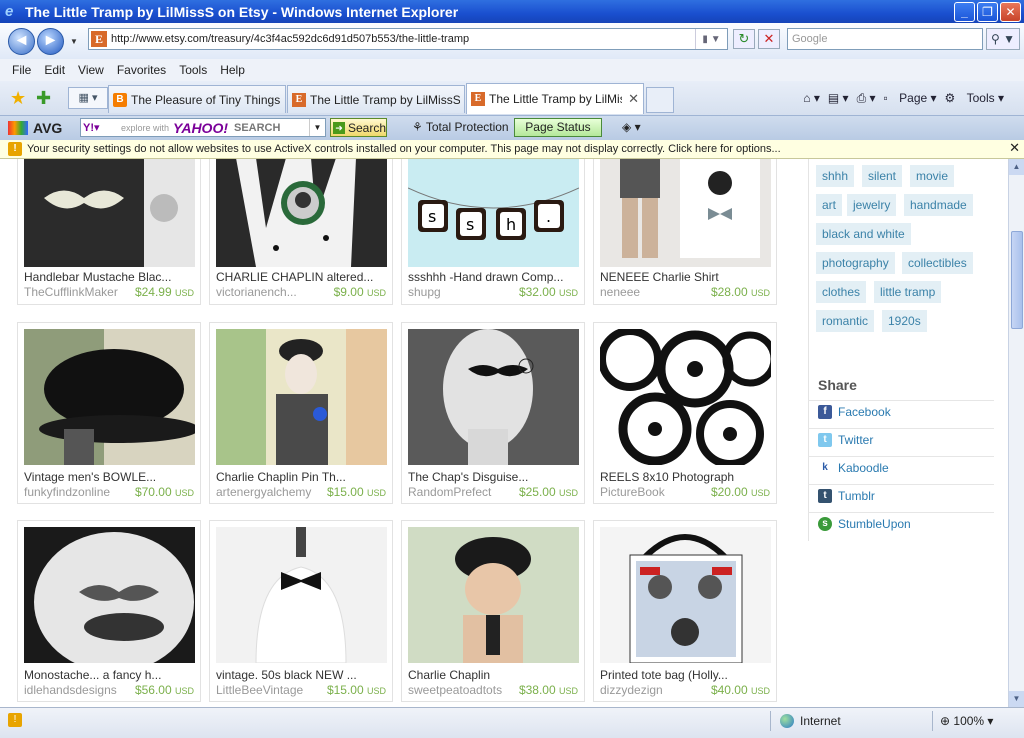 Image resolution: width=1024 pixels, height=738 pixels. What do you see at coordinates (21, 70) in the screenshot?
I see `menu-file: File` at bounding box center [21, 70].